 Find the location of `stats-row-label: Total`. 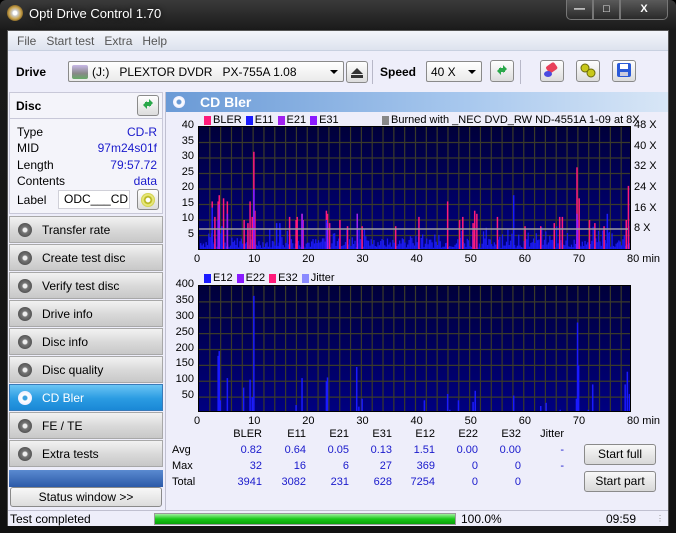

stats-row-label: Total is located at coordinates (184, 482).